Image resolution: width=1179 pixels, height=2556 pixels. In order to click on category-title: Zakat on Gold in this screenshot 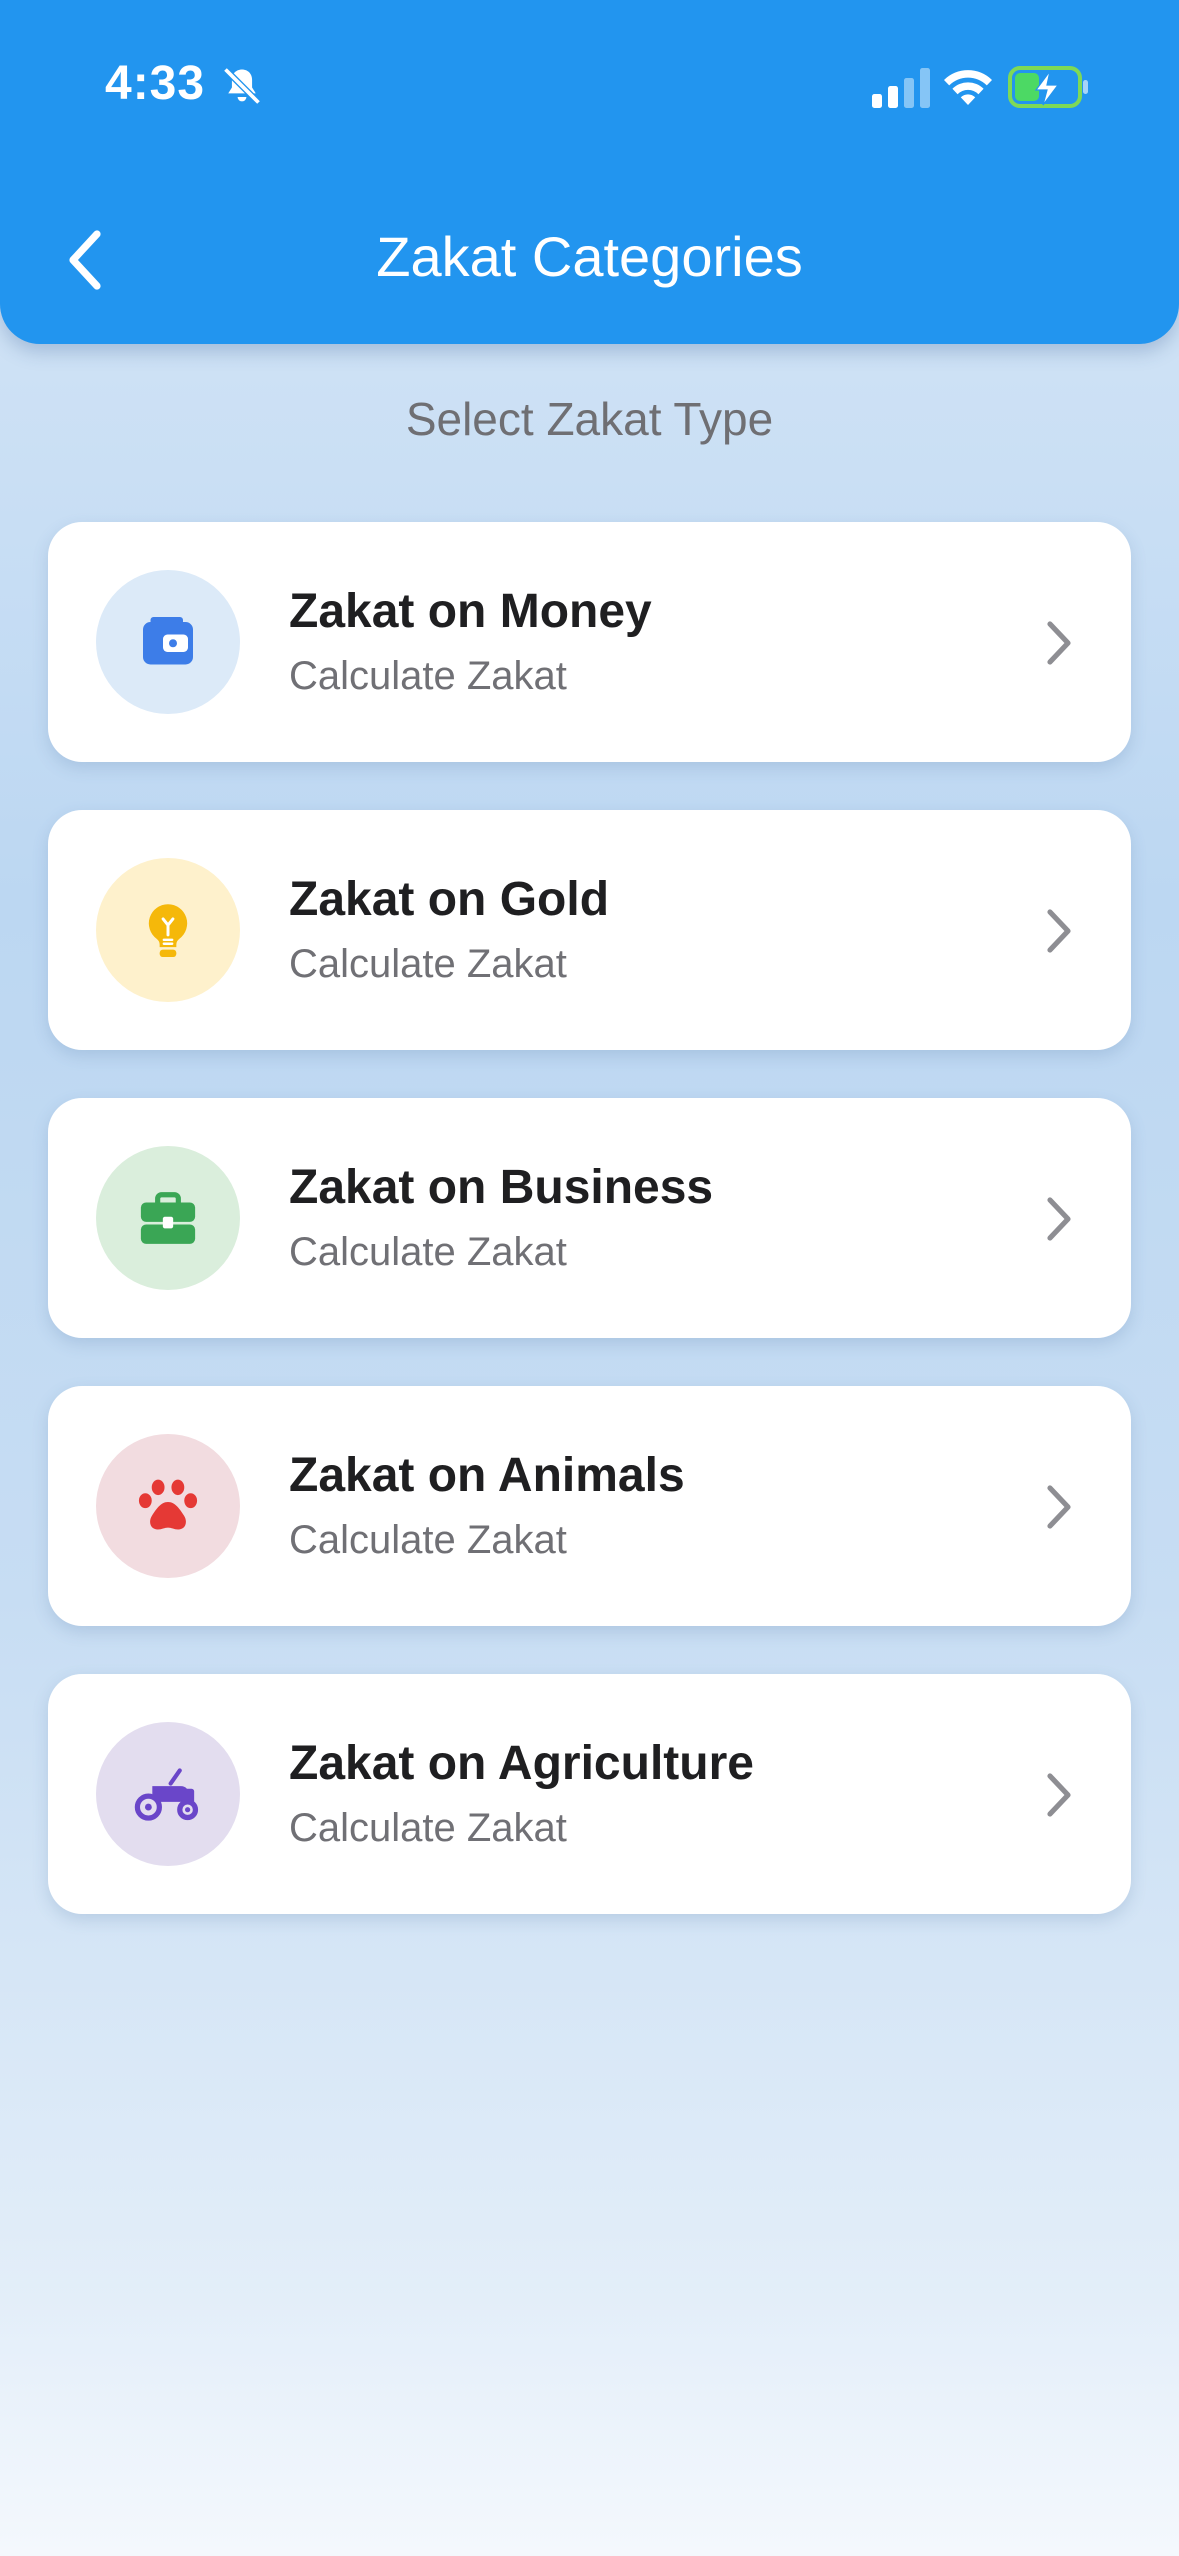, I will do `click(449, 899)`.